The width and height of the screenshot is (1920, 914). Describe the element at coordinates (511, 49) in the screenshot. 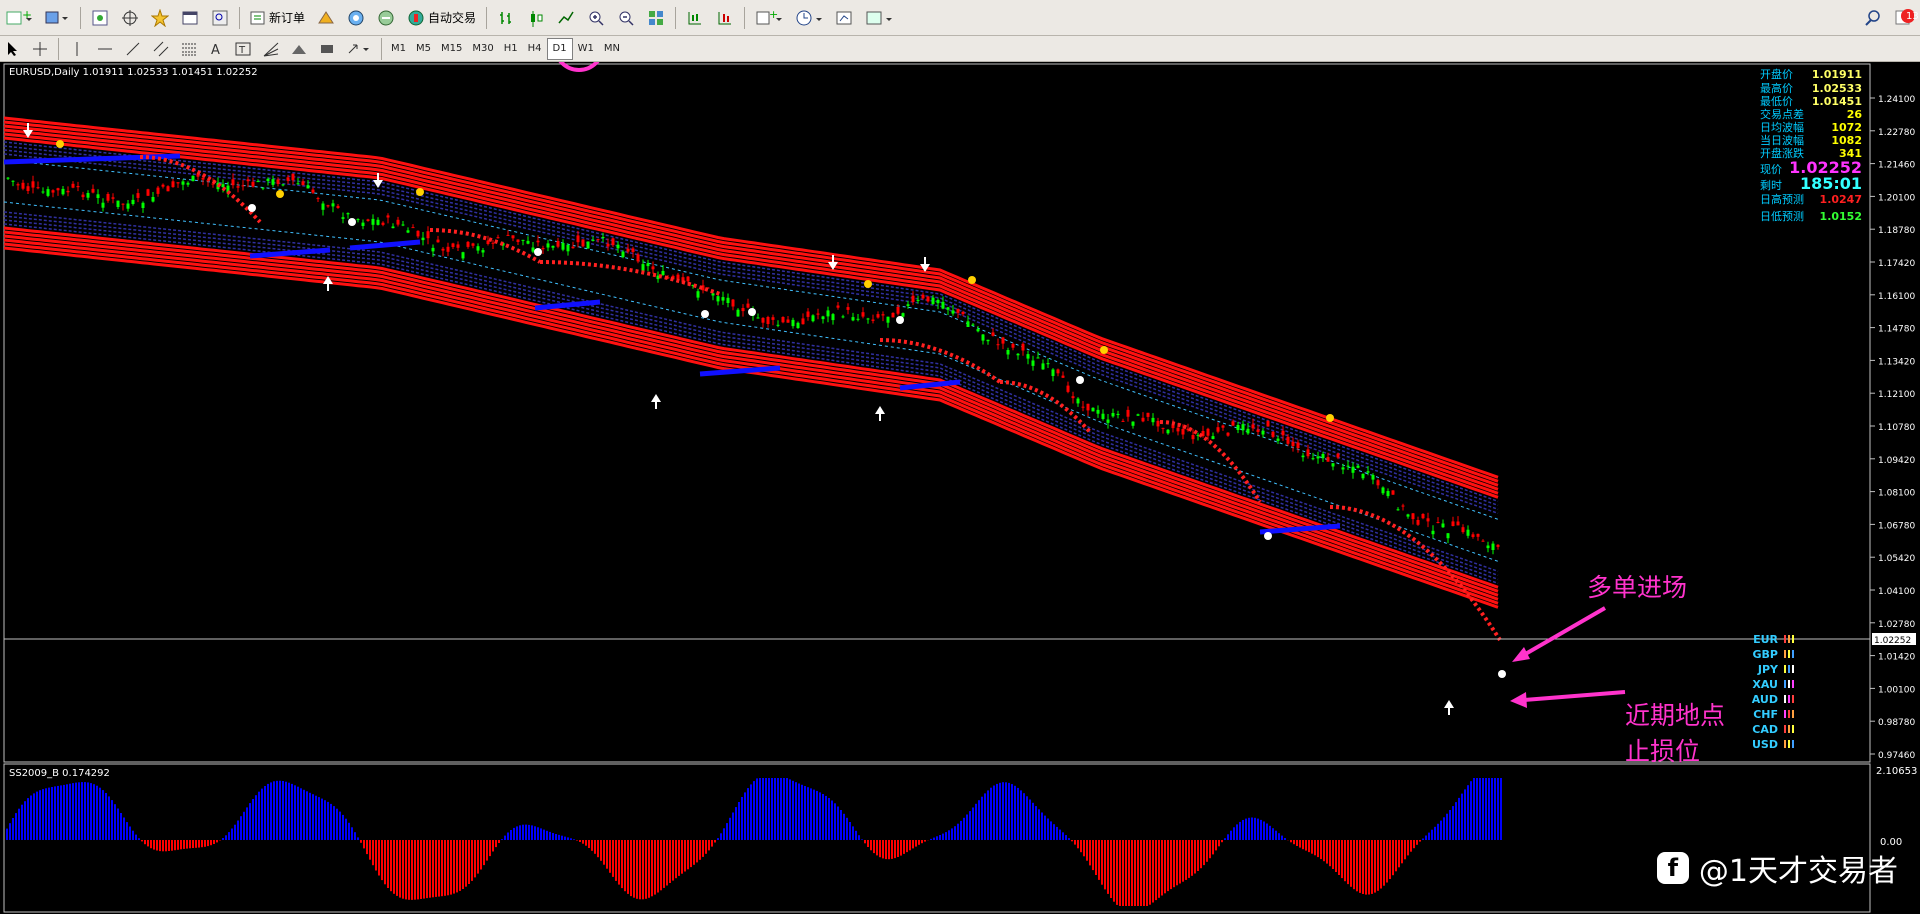

I see `timeframe-h1: H1` at that location.